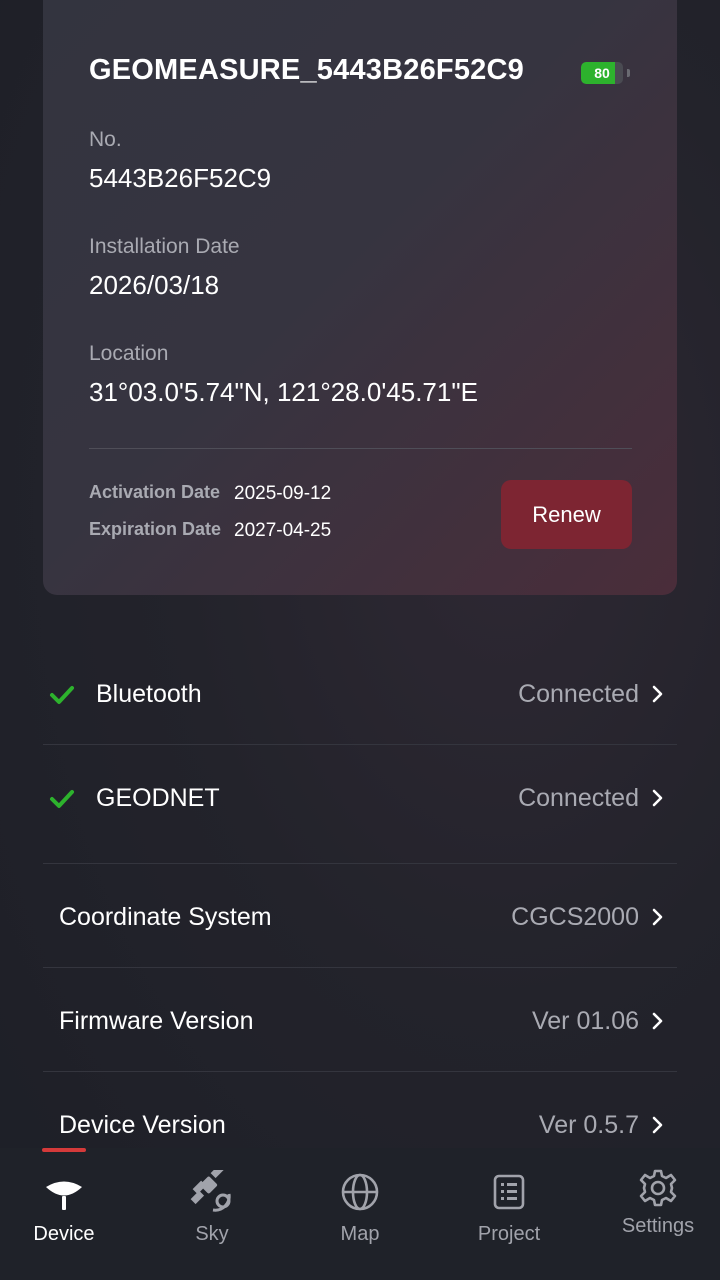 This screenshot has height=1280, width=720. Describe the element at coordinates (602, 73) in the screenshot. I see `battery-level: 80` at that location.